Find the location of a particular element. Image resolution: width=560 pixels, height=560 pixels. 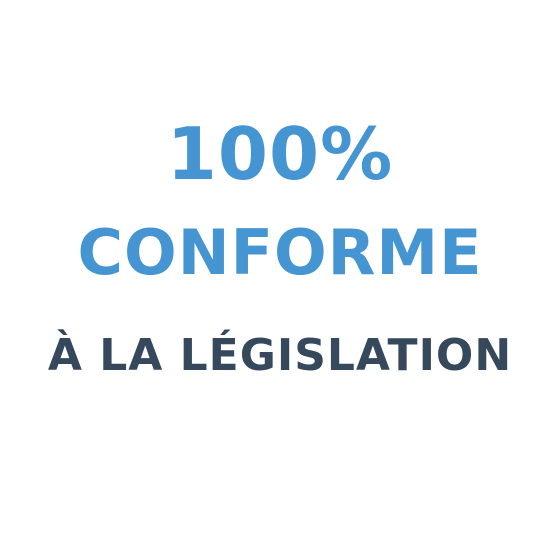

headline-percentage: 100% is located at coordinates (280, 154).